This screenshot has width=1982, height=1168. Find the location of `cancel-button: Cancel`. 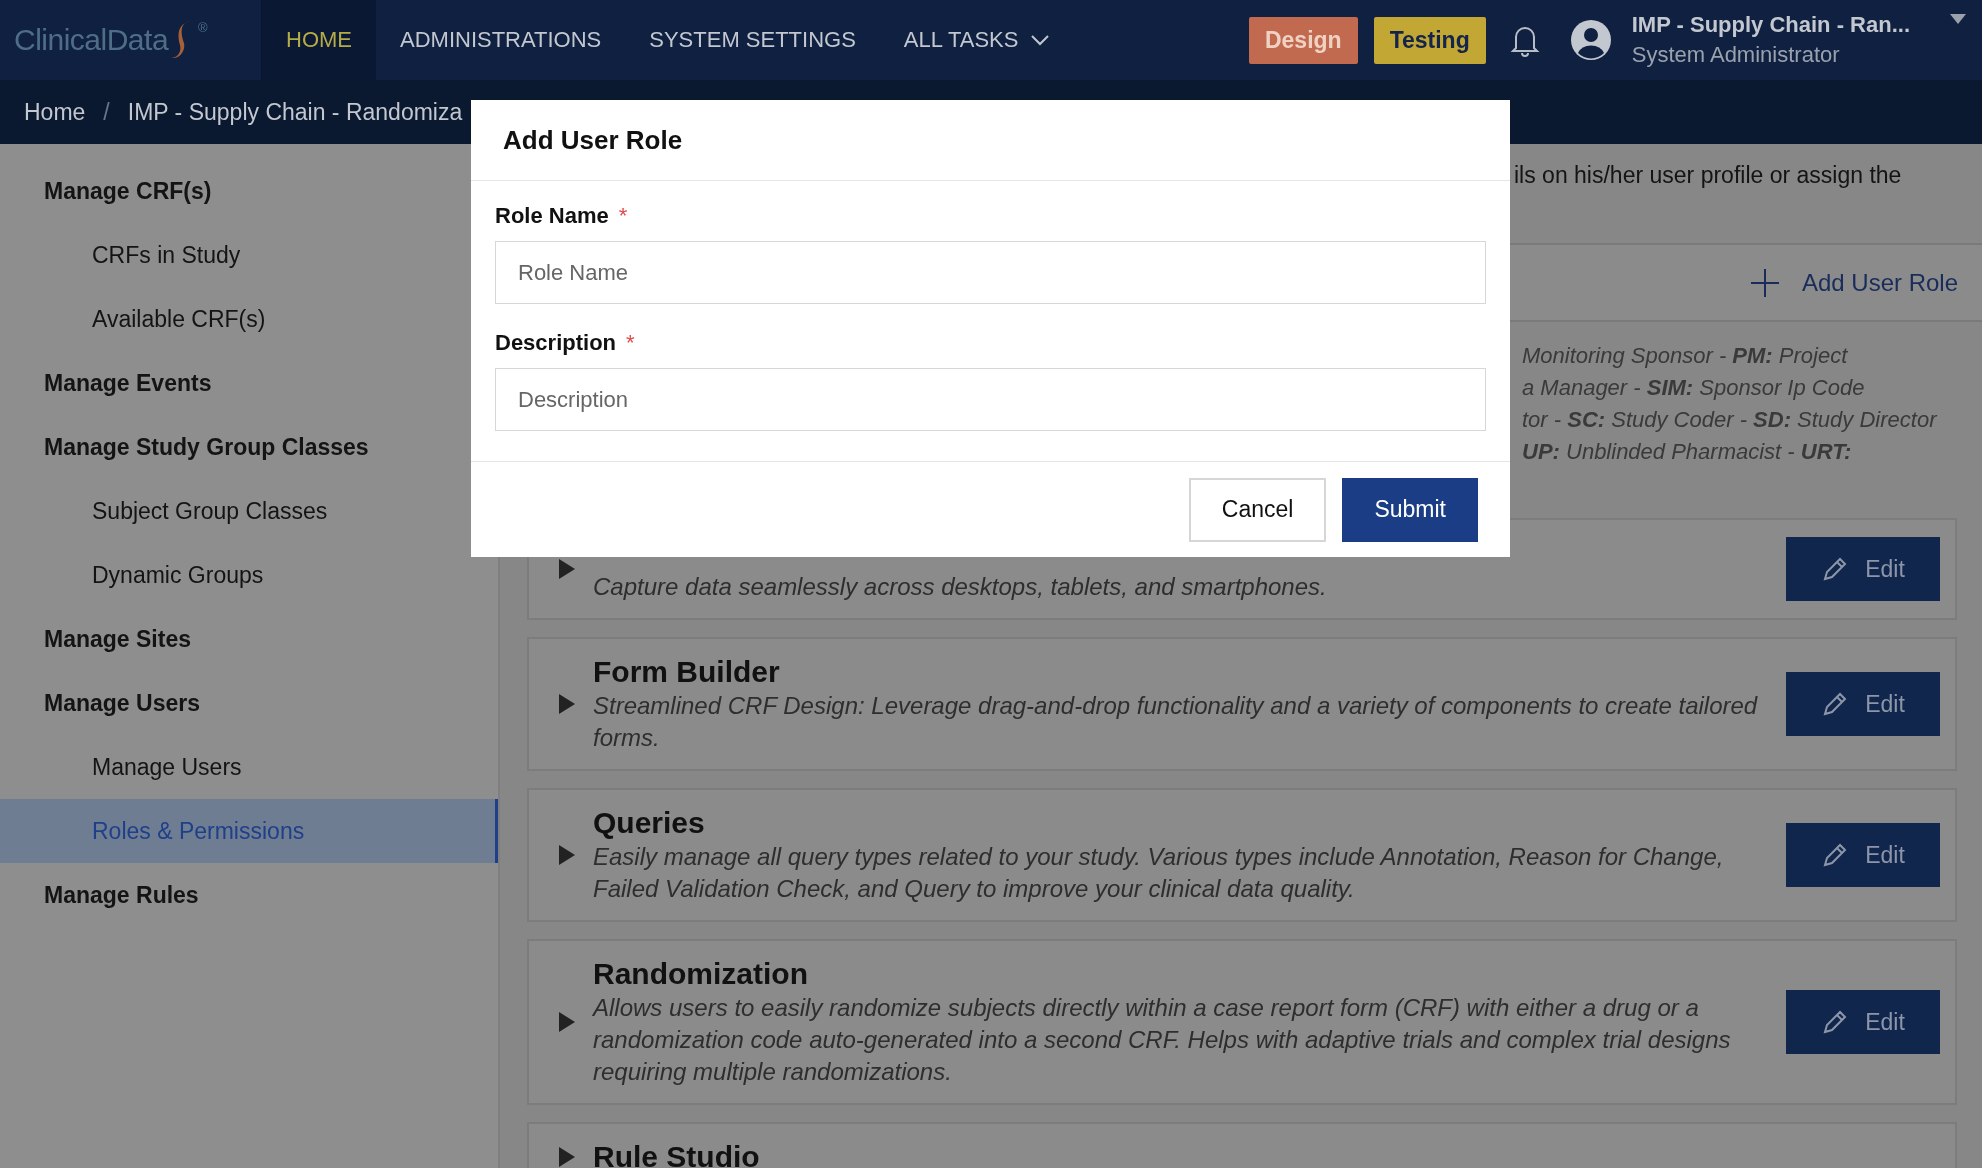

cancel-button: Cancel is located at coordinates (1257, 509).